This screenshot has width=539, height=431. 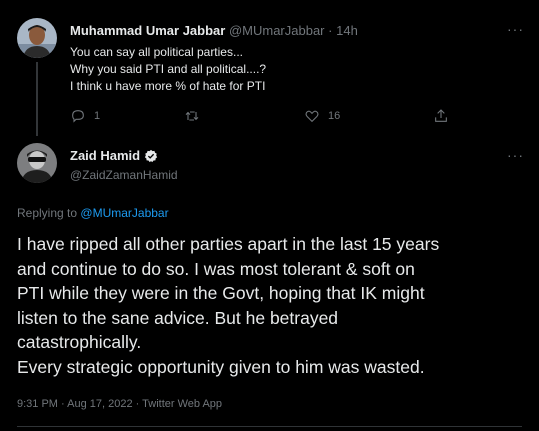 I want to click on replying-to-prefix: Replying to, so click(x=47, y=213).